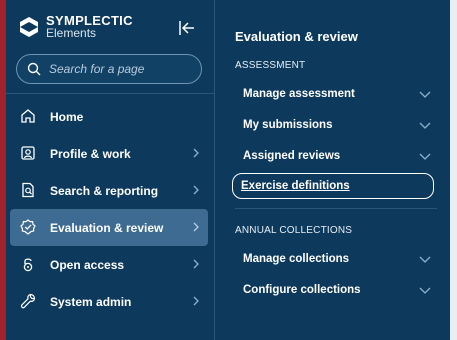  What do you see at coordinates (110, 93) in the screenshot?
I see `sidebar-divider` at bounding box center [110, 93].